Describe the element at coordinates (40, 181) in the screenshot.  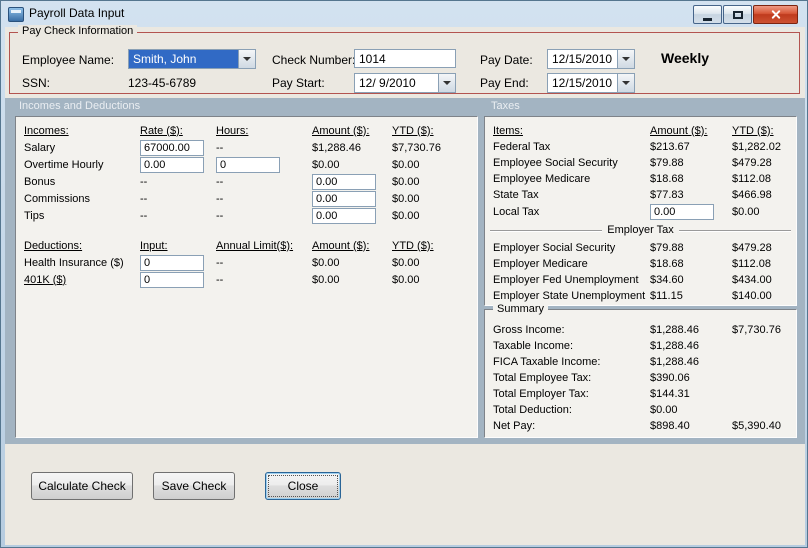
I see `income-name-label: Bonus` at that location.